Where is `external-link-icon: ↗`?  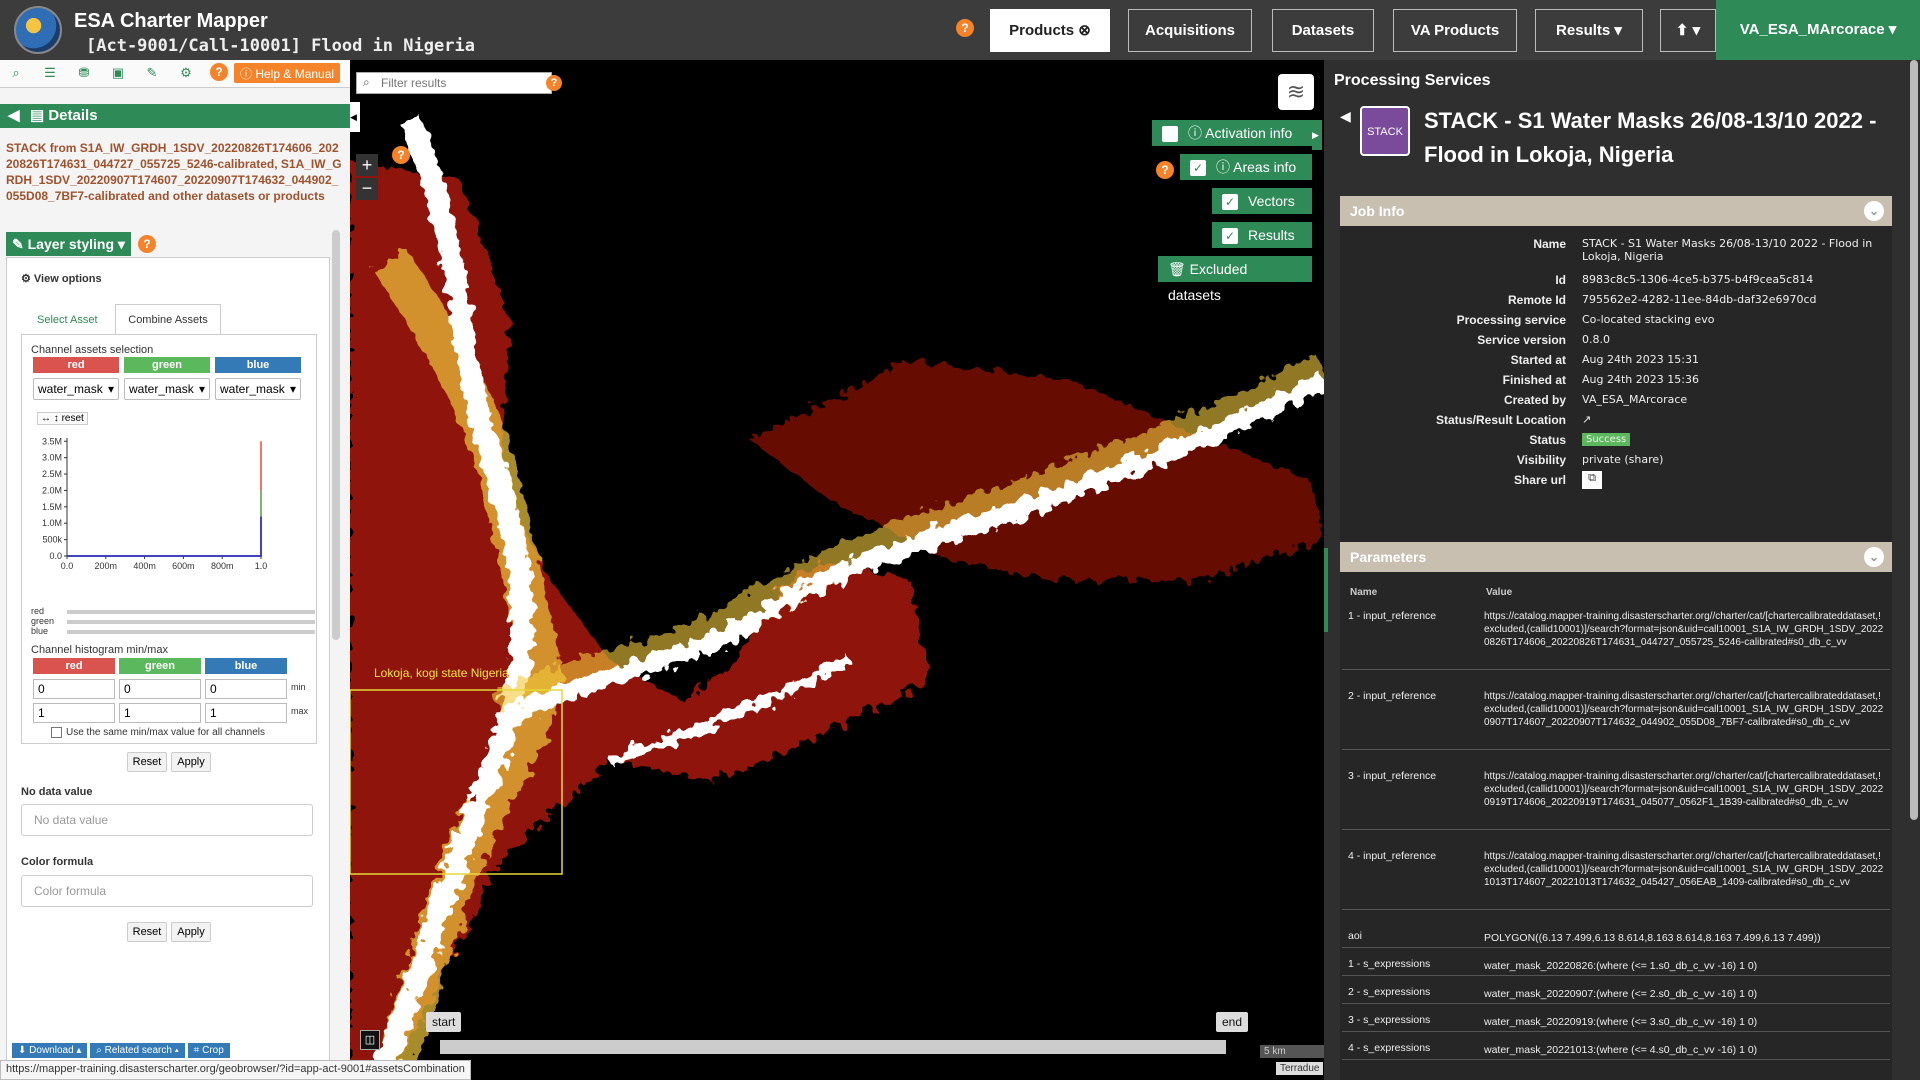
external-link-icon: ↗ is located at coordinates (1730, 419).